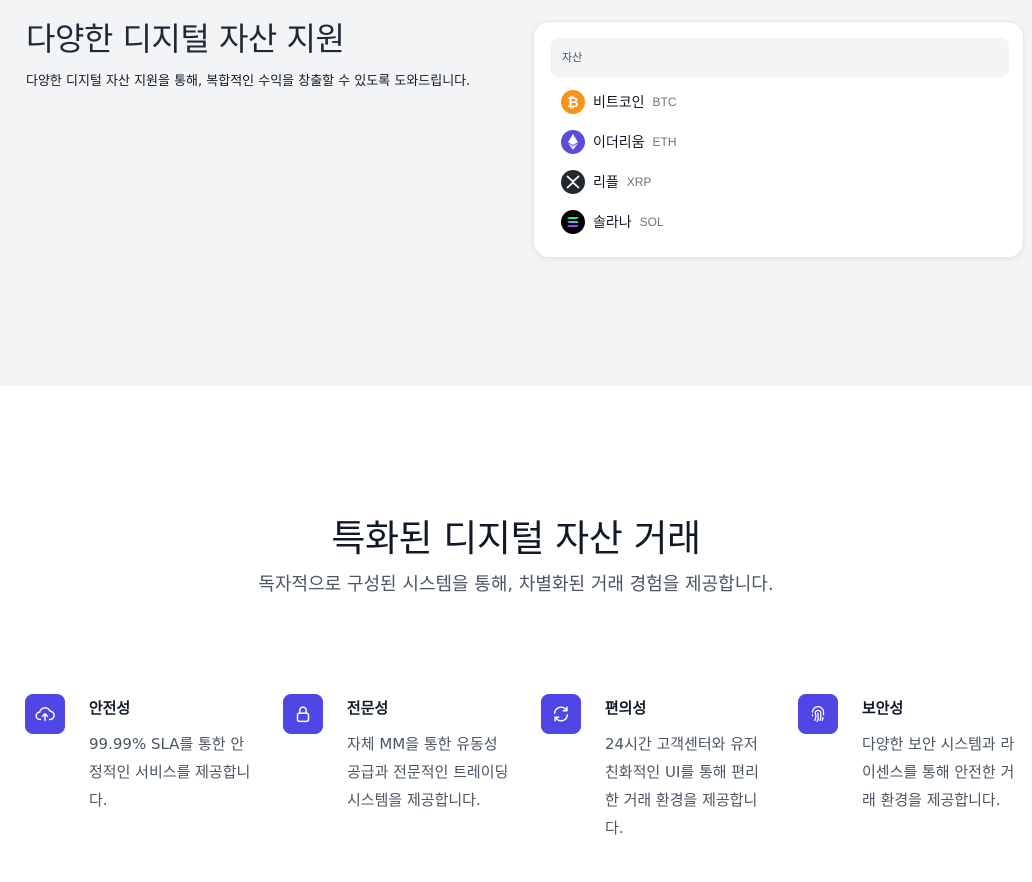  Describe the element at coordinates (573, 142) in the screenshot. I see `ethereum-icon` at that location.